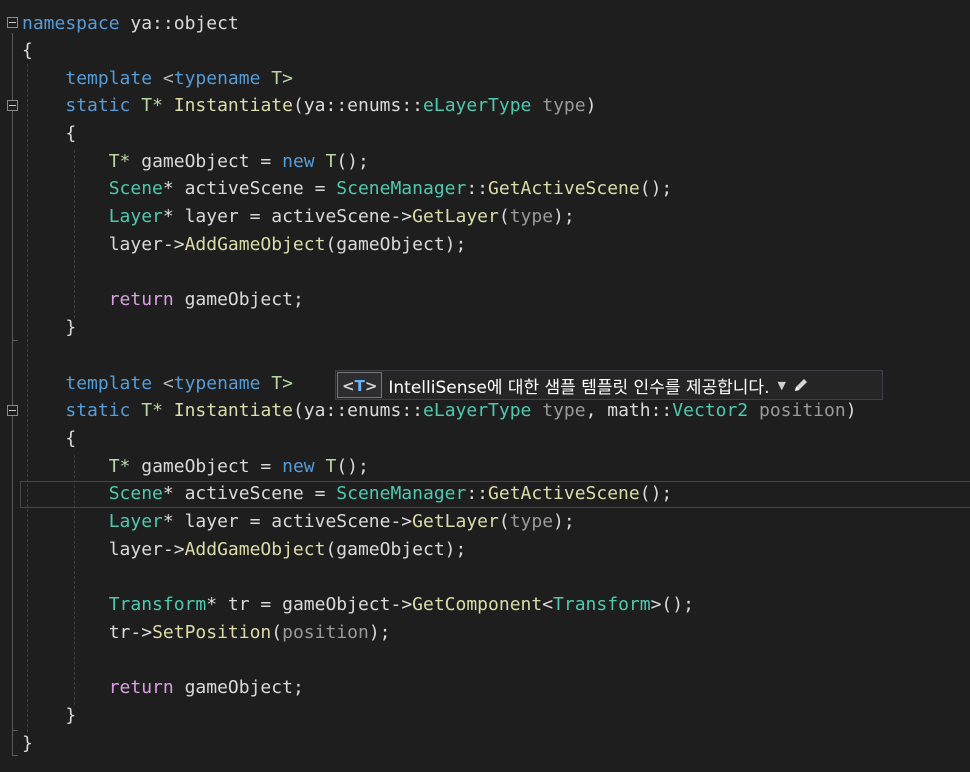  I want to click on function-2-outline-end, so click(15, 730).